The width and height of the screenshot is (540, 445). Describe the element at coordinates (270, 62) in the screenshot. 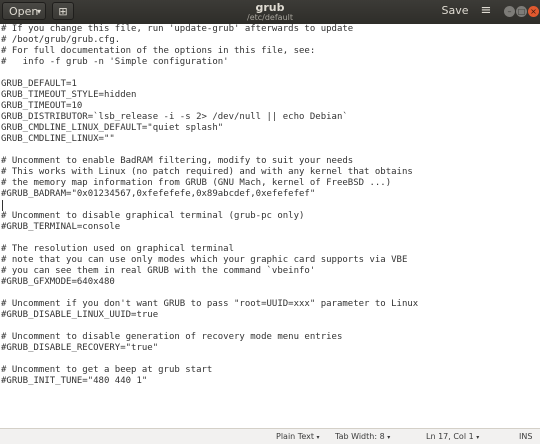

I see `editor-line: # info -f grub -n 'Simple configuration'` at that location.